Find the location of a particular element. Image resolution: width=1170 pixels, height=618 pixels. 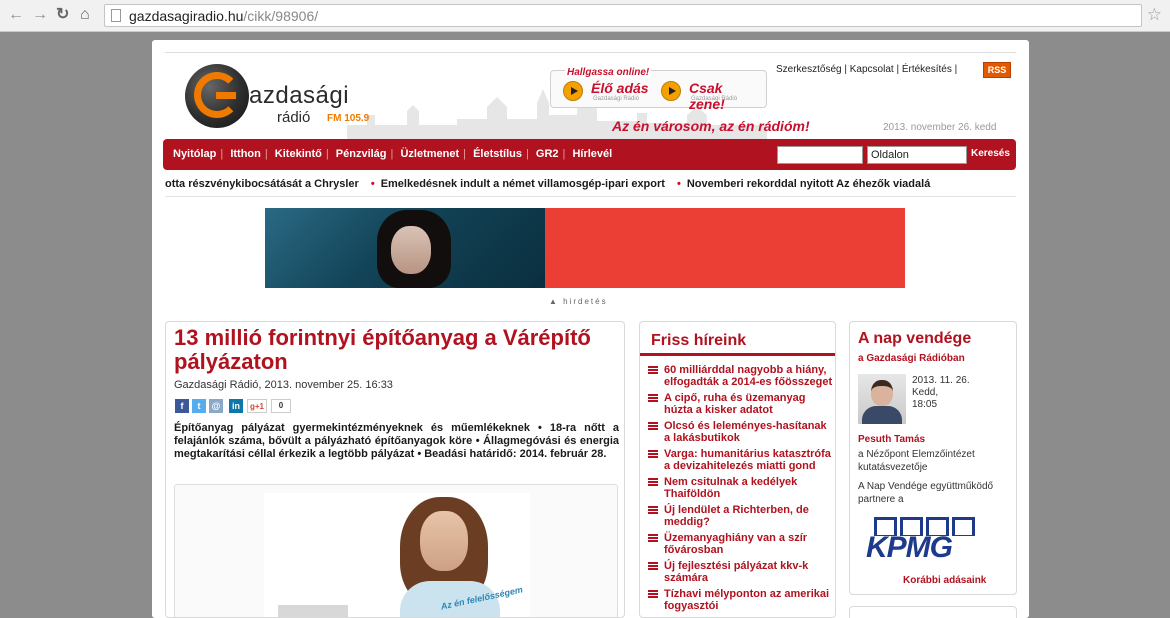

menu-item-nyitolap: Nyitólap is located at coordinates (194, 154).